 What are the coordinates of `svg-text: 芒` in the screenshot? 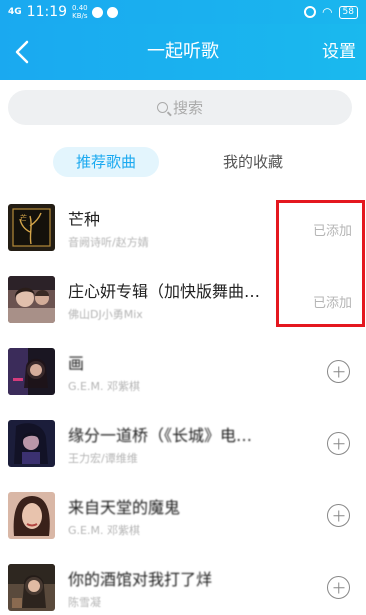 It's located at (23, 217).